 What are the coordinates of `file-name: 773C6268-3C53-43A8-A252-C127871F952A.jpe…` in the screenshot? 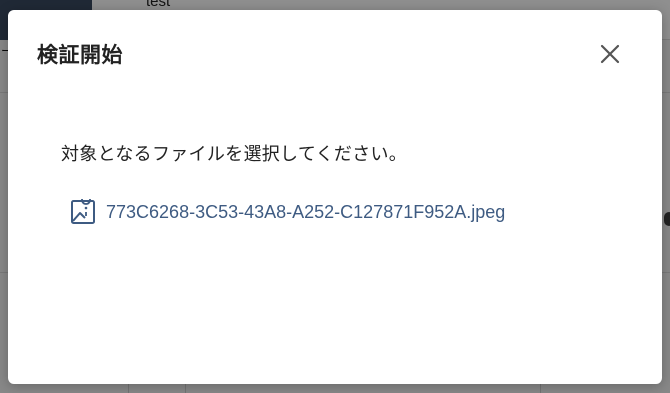 It's located at (306, 211).